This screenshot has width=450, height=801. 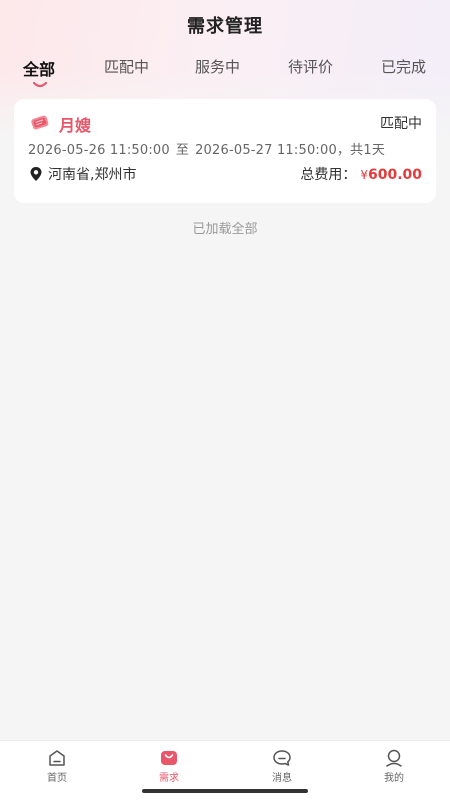 I want to click on end-time: 2026-05-27 11:50:00, so click(x=266, y=150).